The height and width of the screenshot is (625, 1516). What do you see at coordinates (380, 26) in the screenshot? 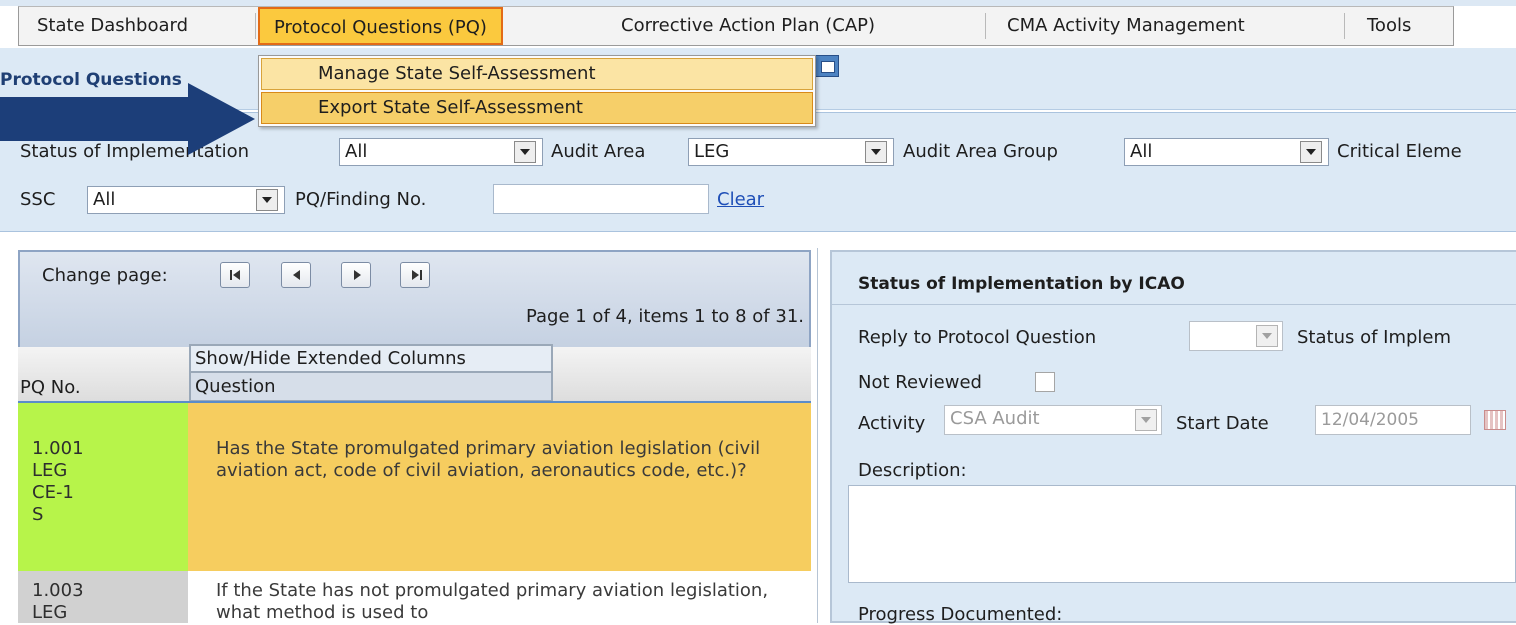
I see `menu-protocol-questions: Protocol Questions (PQ)` at bounding box center [380, 26].